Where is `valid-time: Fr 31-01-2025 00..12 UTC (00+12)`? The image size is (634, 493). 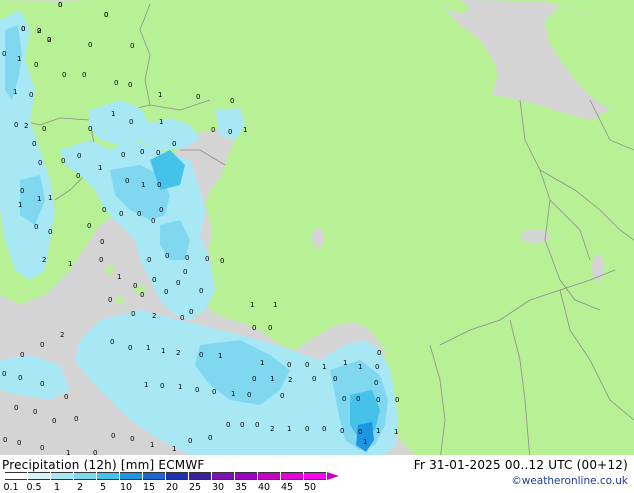 valid-time: Fr 31-01-2025 00..12 UTC (00+12) is located at coordinates (520, 465).